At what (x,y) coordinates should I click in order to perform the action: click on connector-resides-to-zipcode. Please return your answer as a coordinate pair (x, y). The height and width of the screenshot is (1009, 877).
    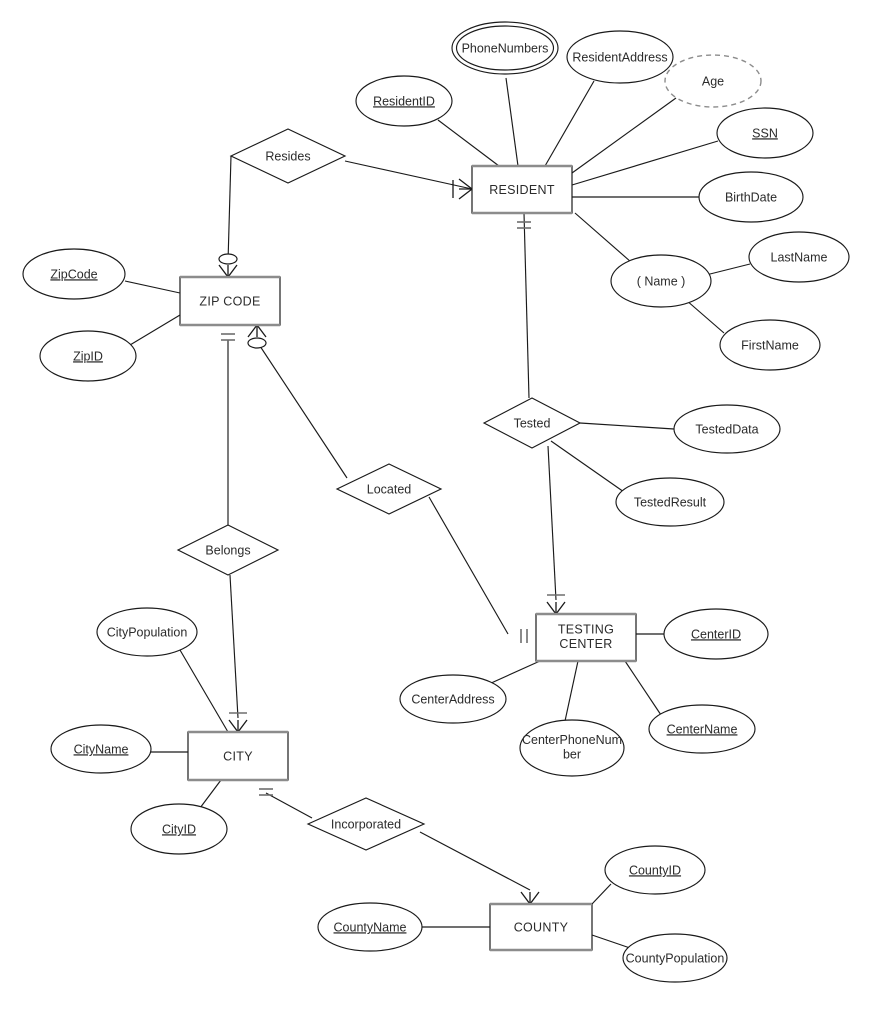
    Looking at the image, I should click on (229, 209).